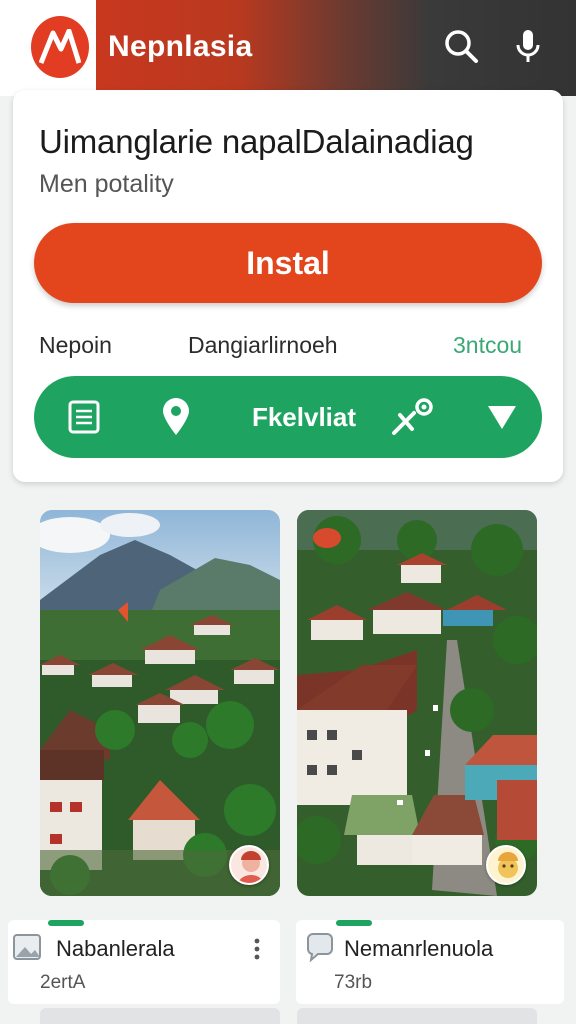  I want to click on document-icon, so click(84, 417).